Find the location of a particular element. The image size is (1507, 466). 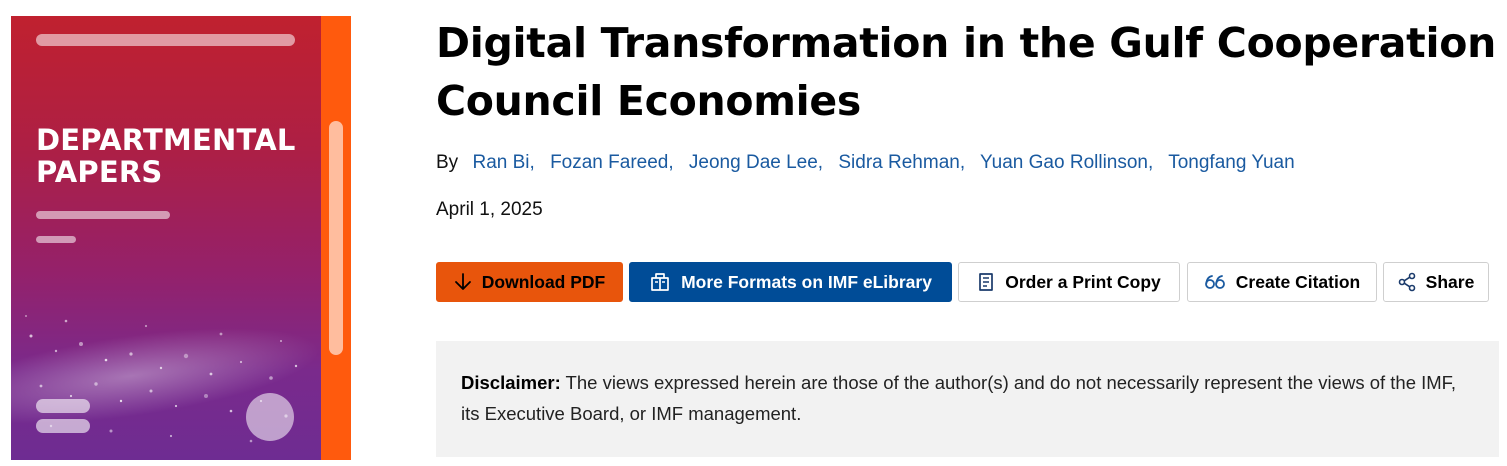

quote-icon is located at coordinates (1214, 282).